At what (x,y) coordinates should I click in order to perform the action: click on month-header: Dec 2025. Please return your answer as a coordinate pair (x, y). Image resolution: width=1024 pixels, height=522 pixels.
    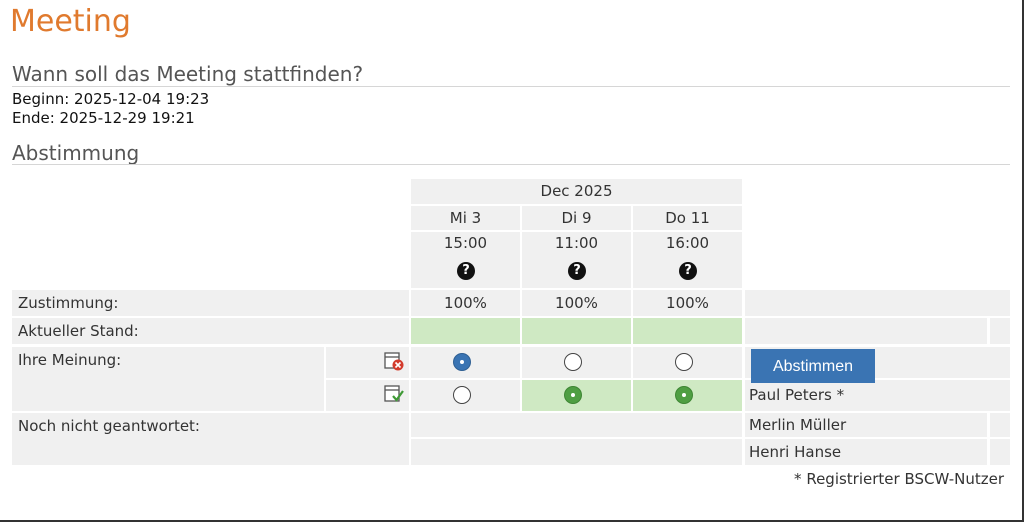
    Looking at the image, I should click on (576, 191).